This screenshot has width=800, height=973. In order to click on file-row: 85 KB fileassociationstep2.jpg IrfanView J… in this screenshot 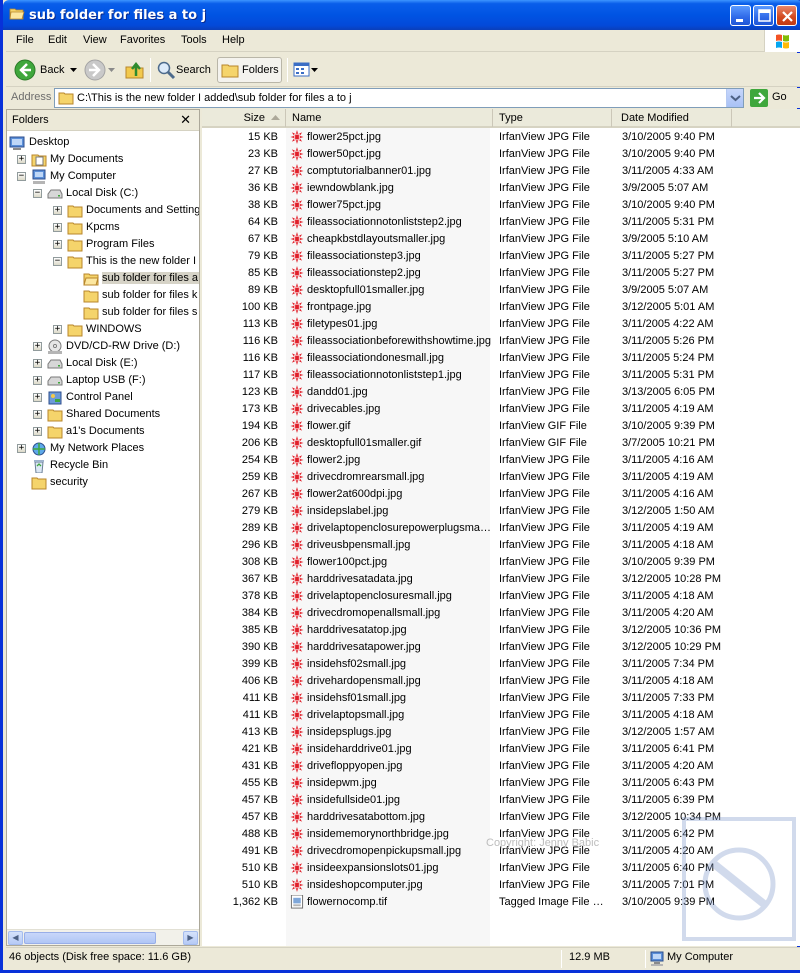, I will do `click(501, 273)`.